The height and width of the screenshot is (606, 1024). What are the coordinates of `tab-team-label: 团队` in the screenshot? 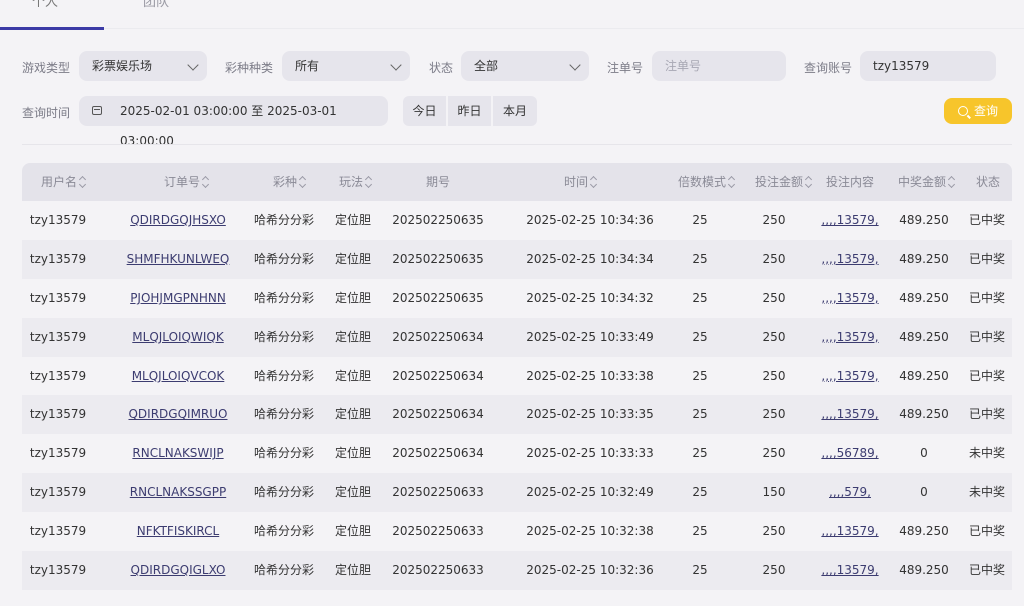 It's located at (156, 5).